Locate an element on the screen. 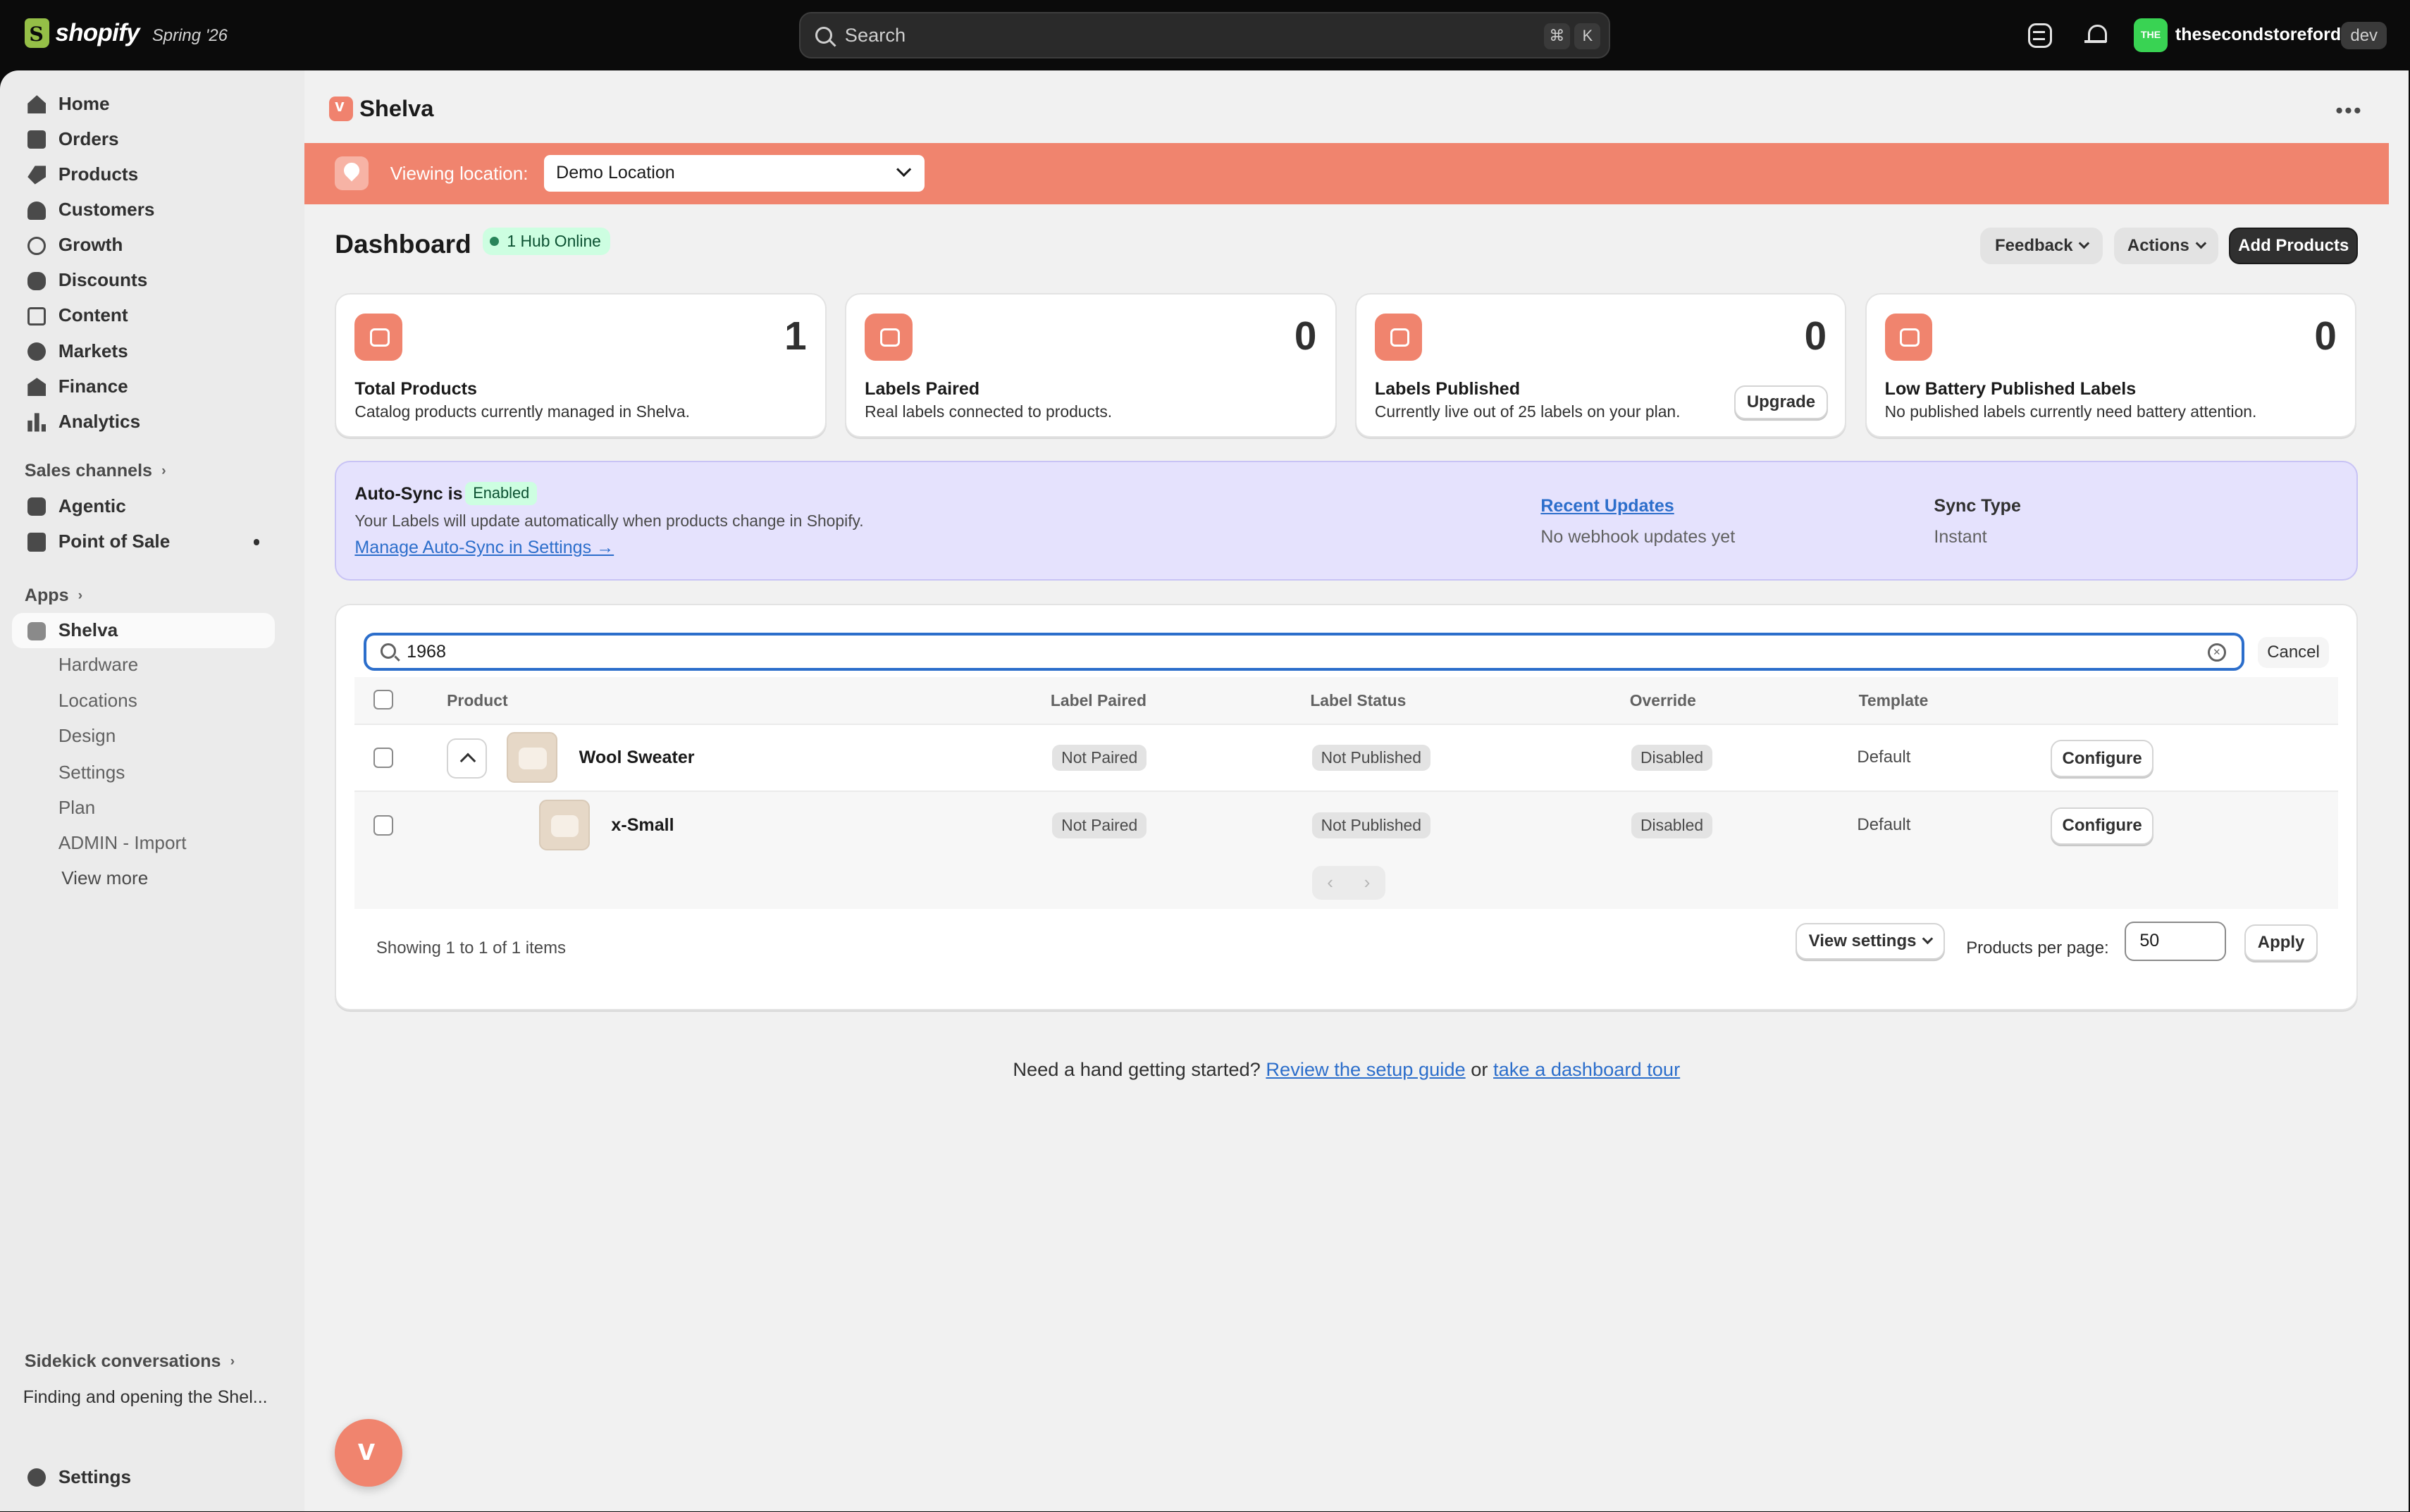 This screenshot has width=2410, height=1512. setup-guide-link: Review the setup guide is located at coordinates (1366, 1069).